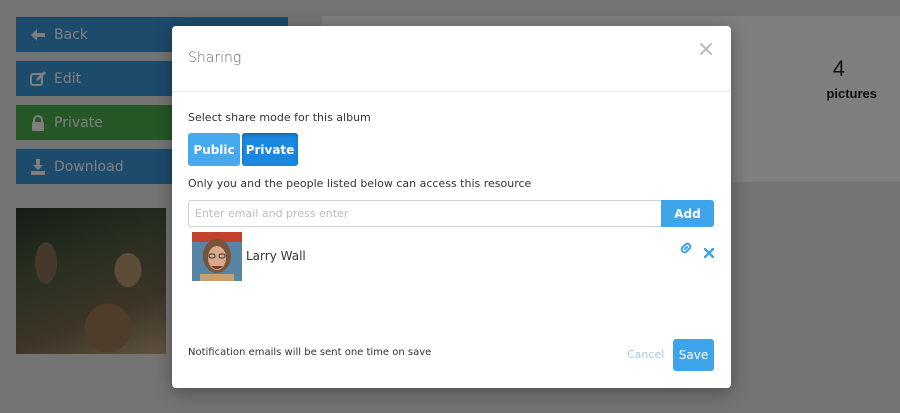 This screenshot has width=900, height=413. What do you see at coordinates (706, 49) in the screenshot?
I see `close-icon` at bounding box center [706, 49].